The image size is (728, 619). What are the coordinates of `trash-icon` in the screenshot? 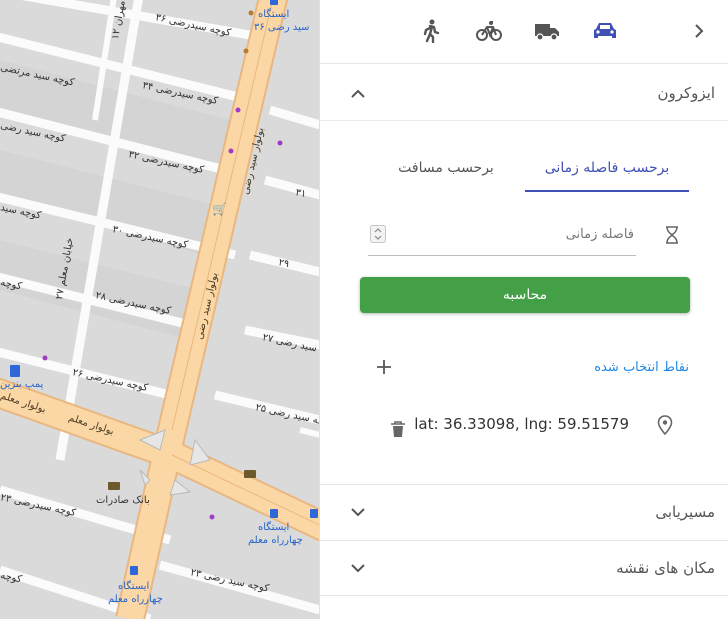 It's located at (398, 429).